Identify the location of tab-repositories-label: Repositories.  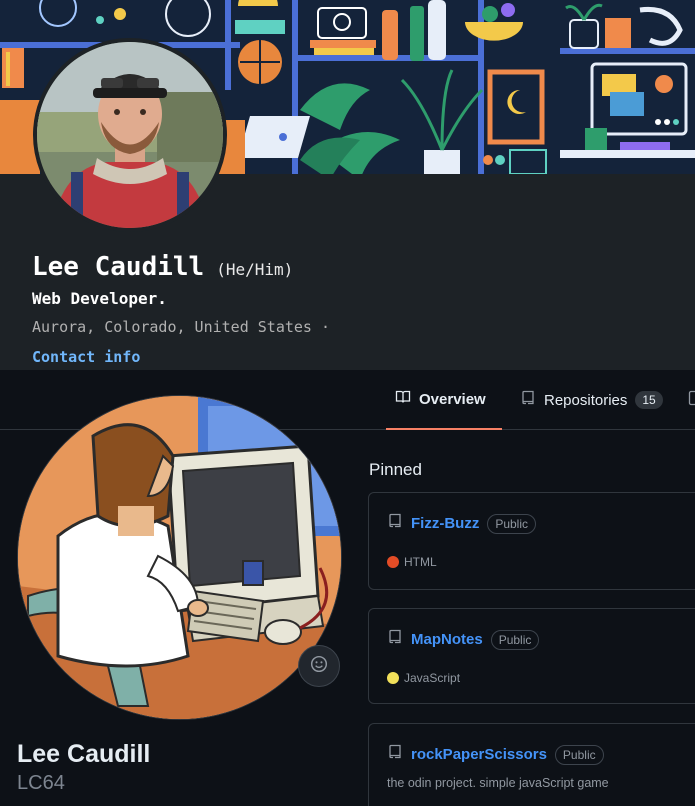
(586, 400).